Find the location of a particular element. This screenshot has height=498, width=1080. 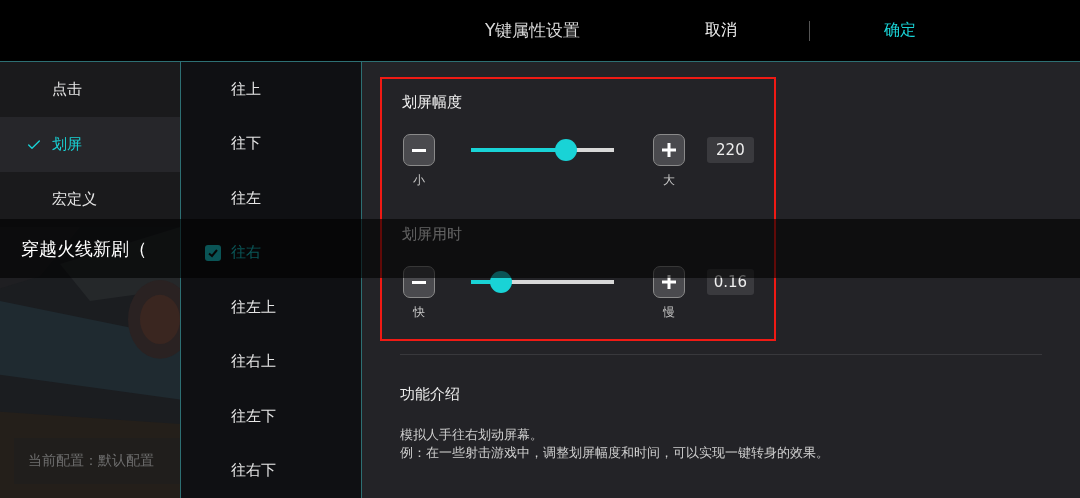

max-label: 大 is located at coordinates (669, 180).